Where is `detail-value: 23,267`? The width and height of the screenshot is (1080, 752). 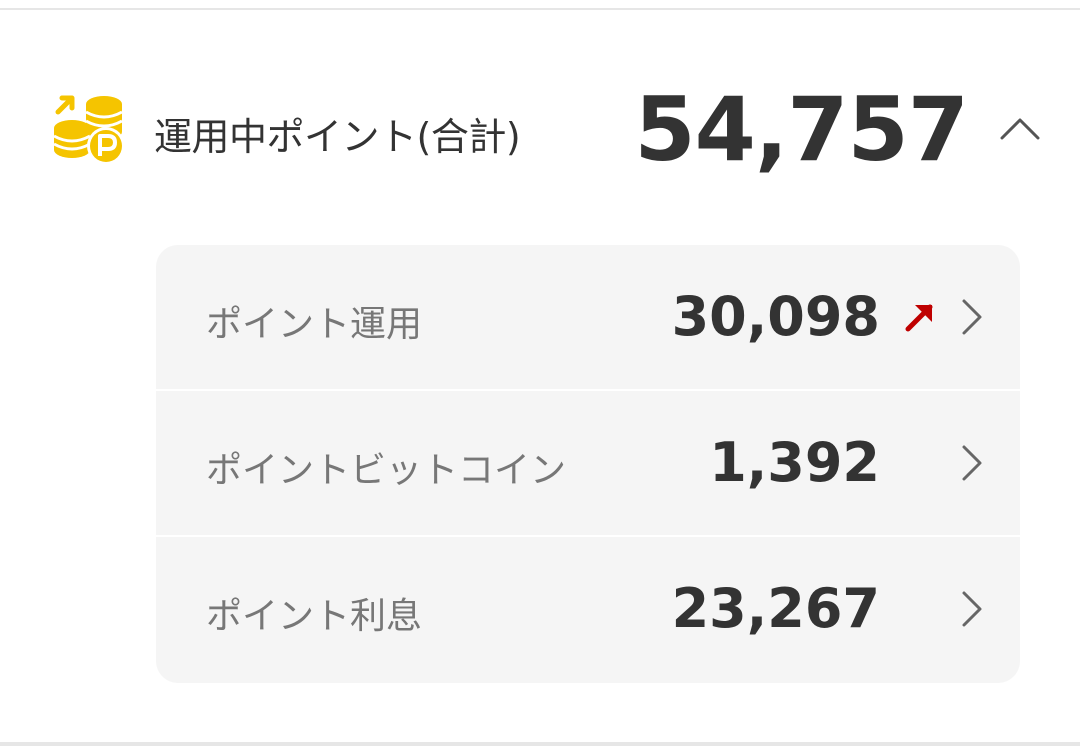
detail-value: 23,267 is located at coordinates (775, 608).